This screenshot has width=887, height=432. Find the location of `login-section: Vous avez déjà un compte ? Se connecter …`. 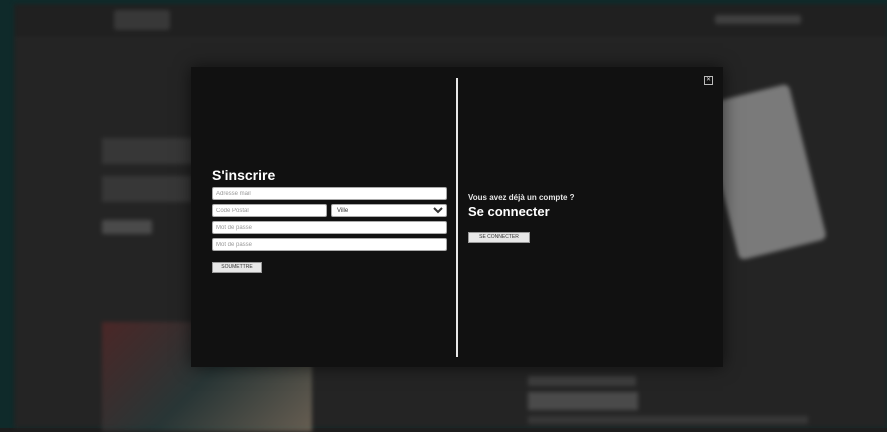

login-section: Vous avez déjà un compte ? Se connecter … is located at coordinates (521, 218).